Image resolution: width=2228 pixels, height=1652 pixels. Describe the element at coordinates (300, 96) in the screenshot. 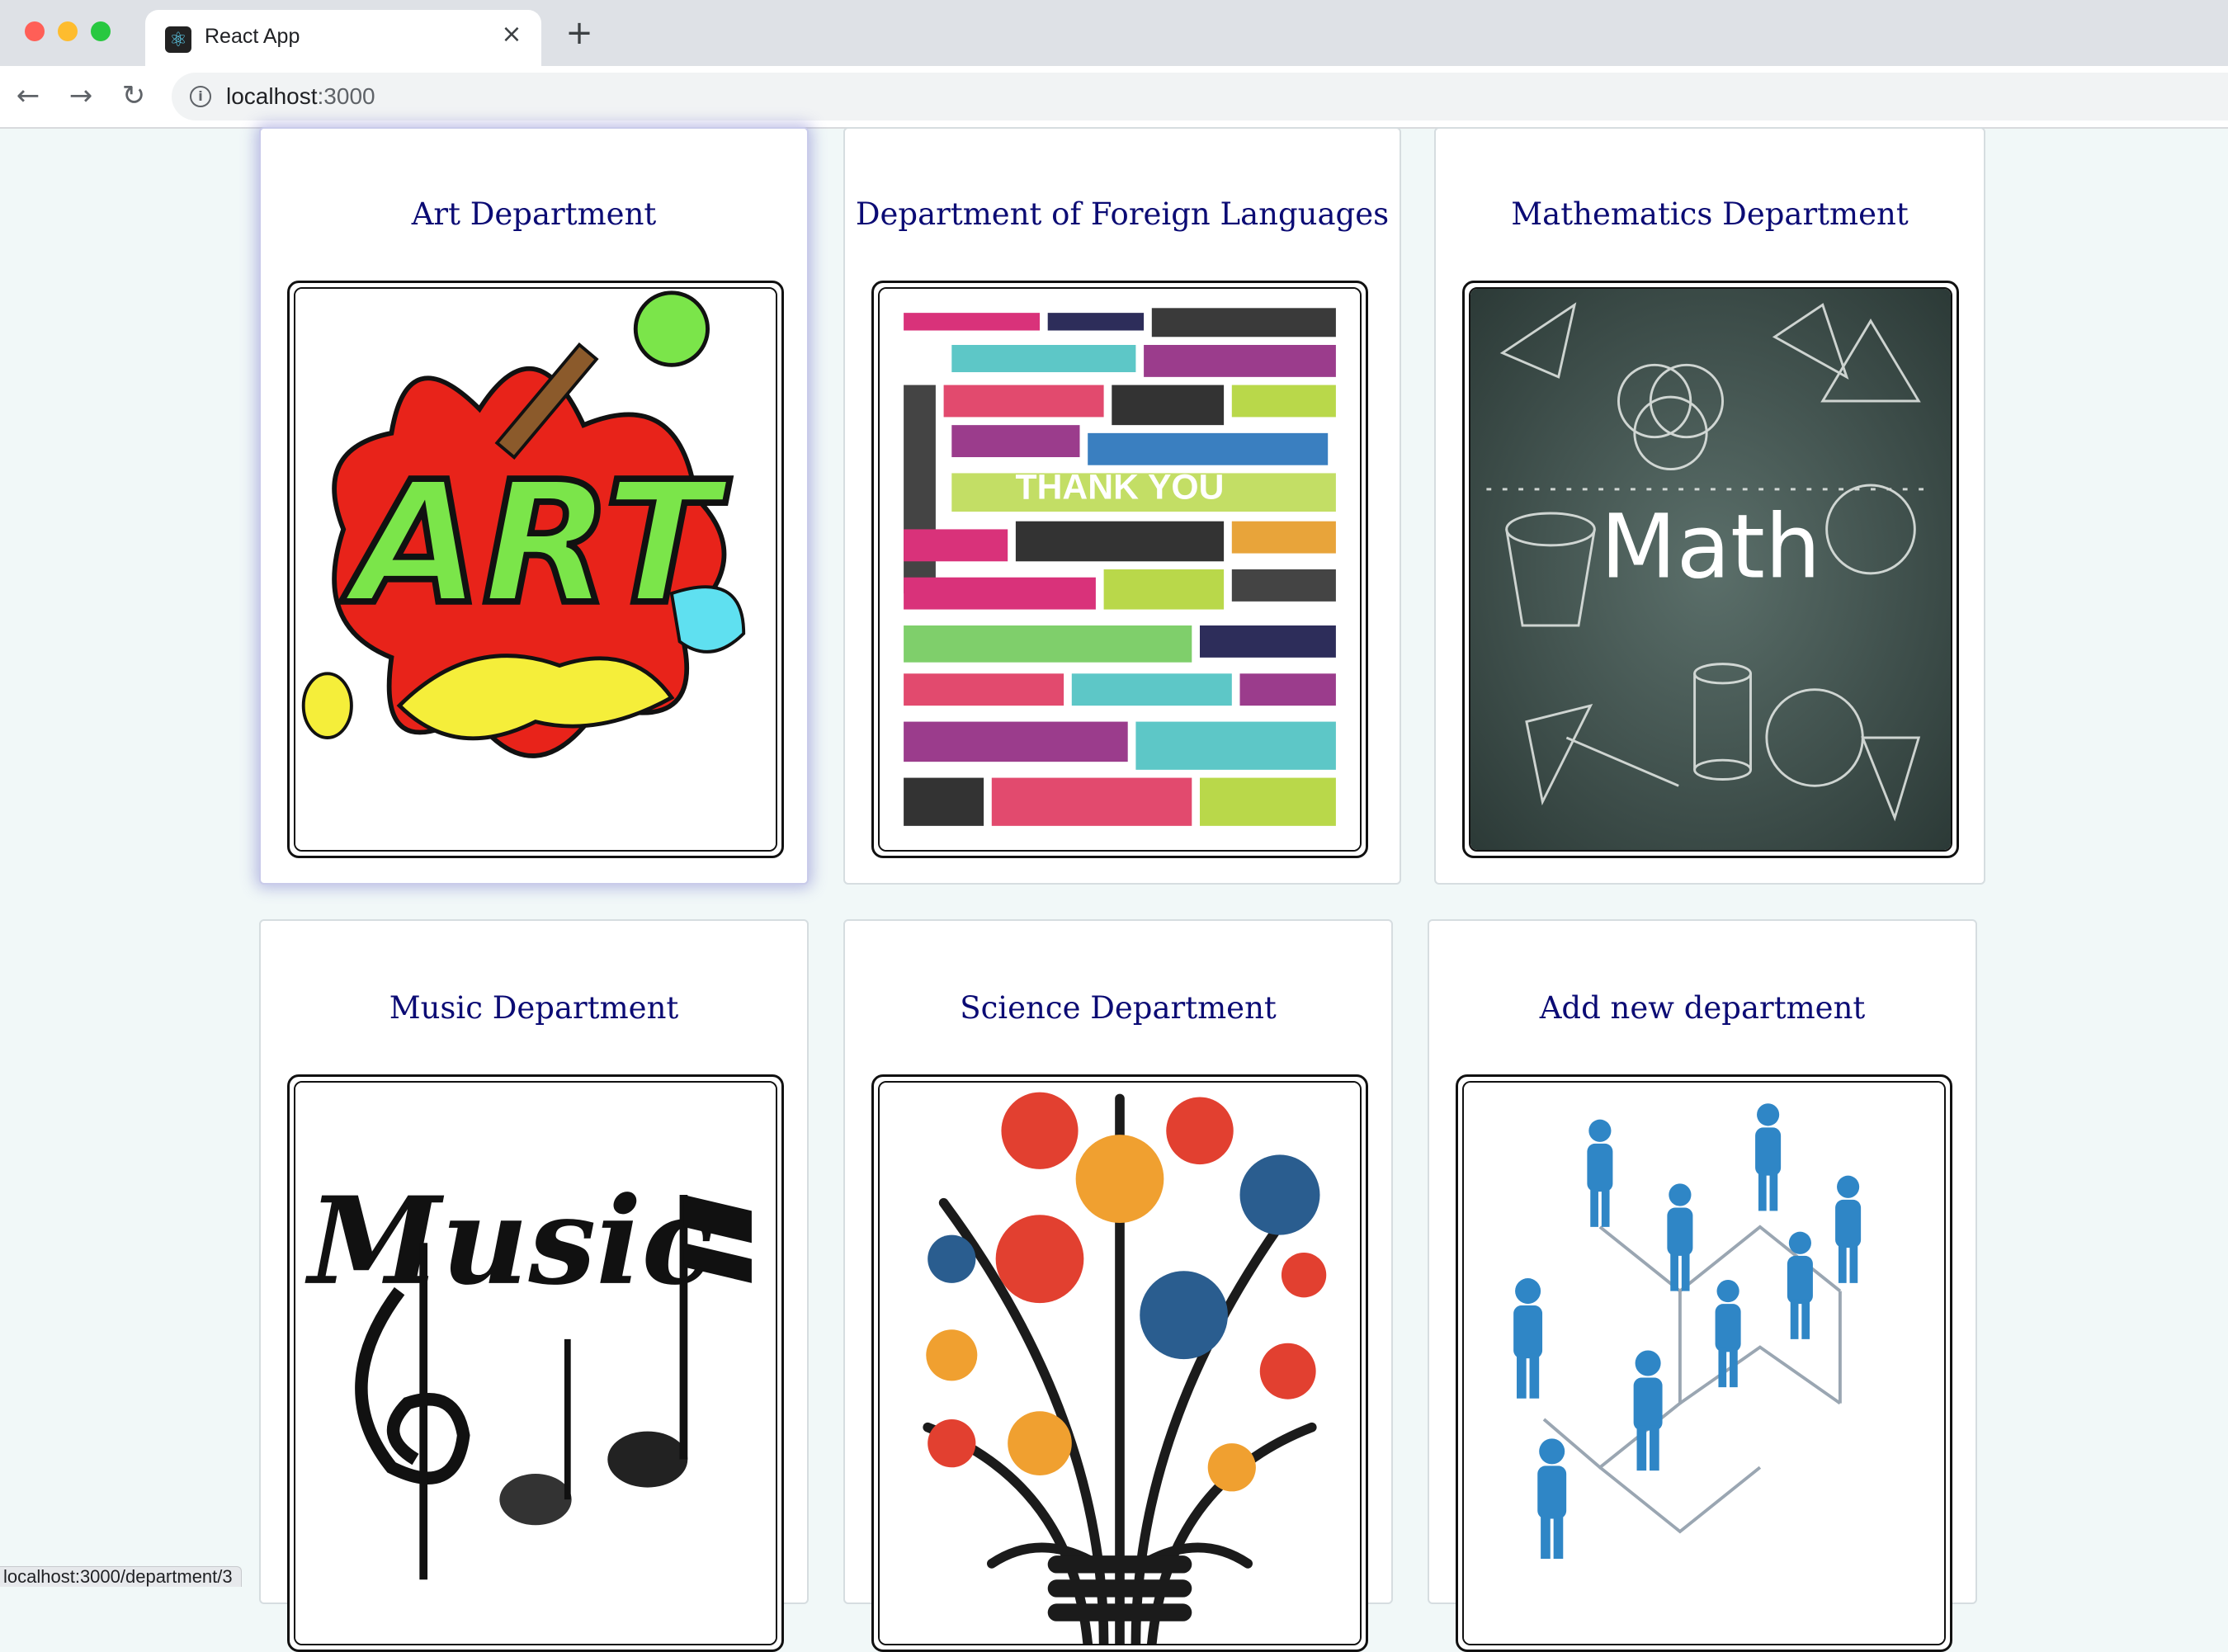

I see `url-text: localhost:3000` at that location.